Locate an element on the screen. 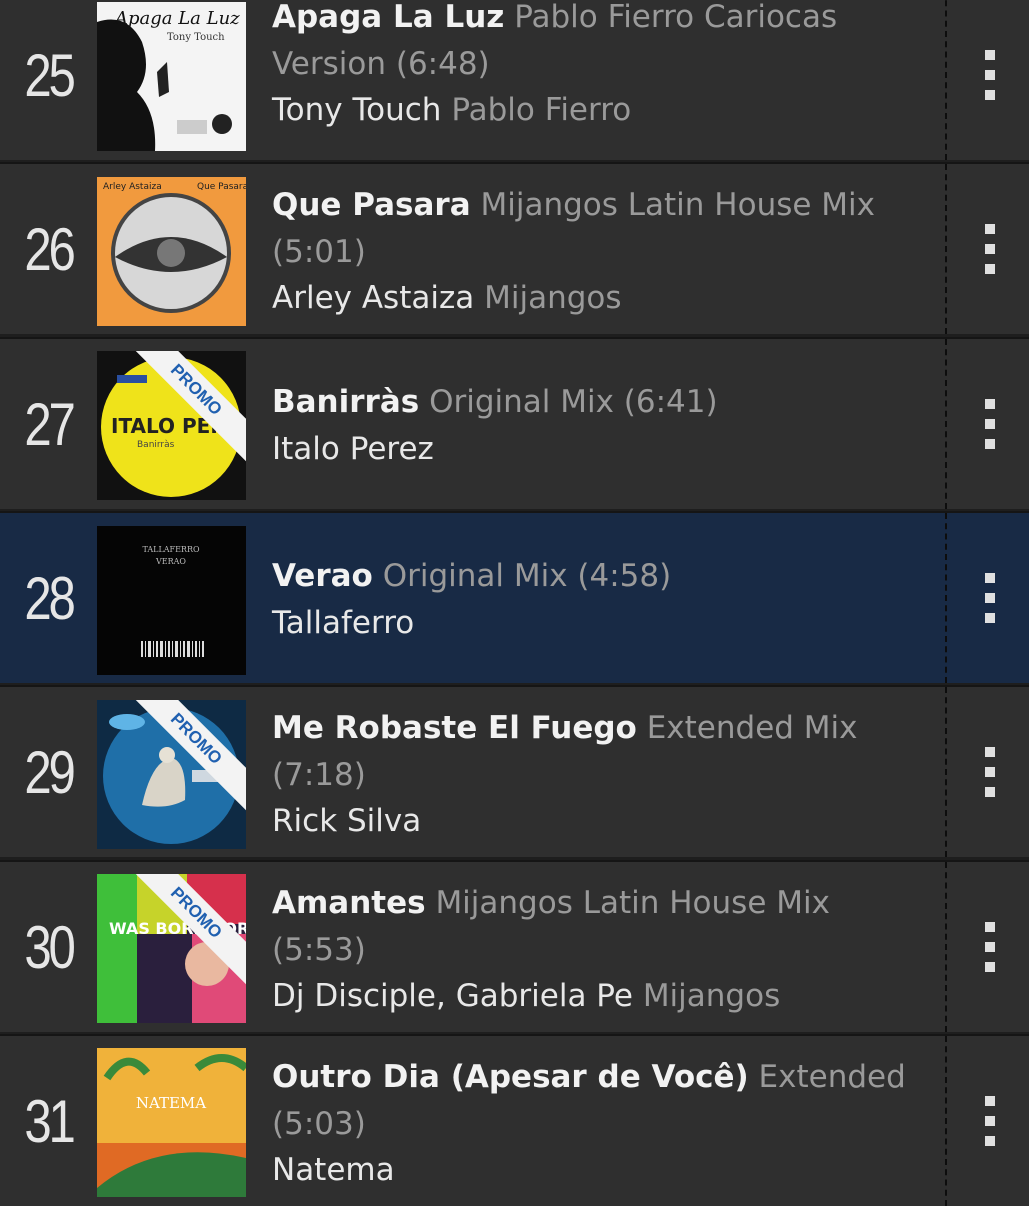  album-art: WAS BORN FOR THIS PROMO is located at coordinates (171, 948).